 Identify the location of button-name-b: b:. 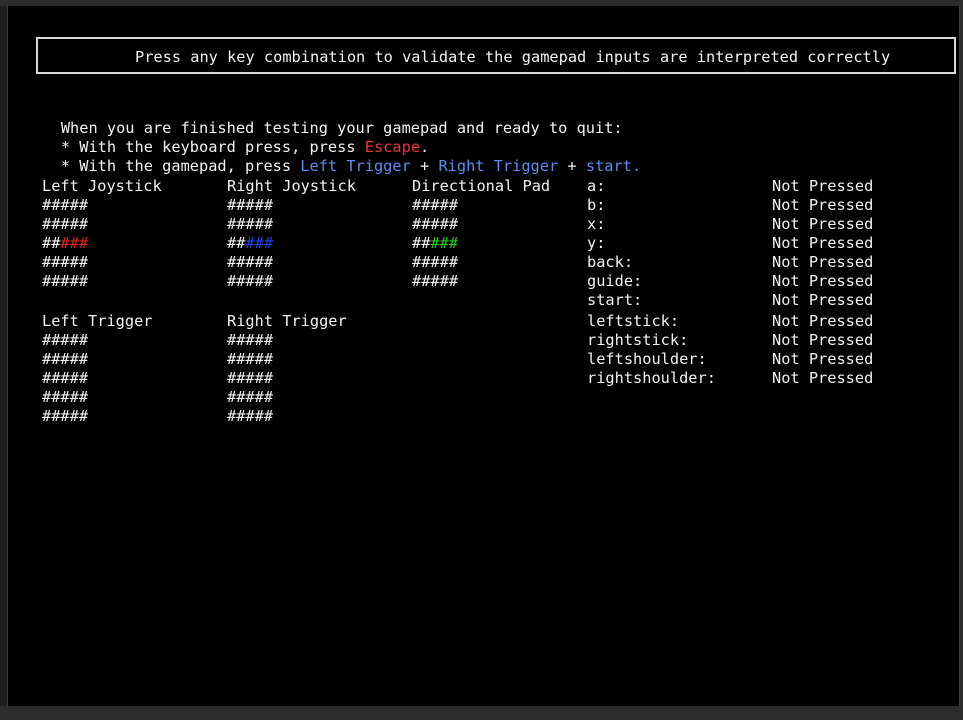
(596, 205).